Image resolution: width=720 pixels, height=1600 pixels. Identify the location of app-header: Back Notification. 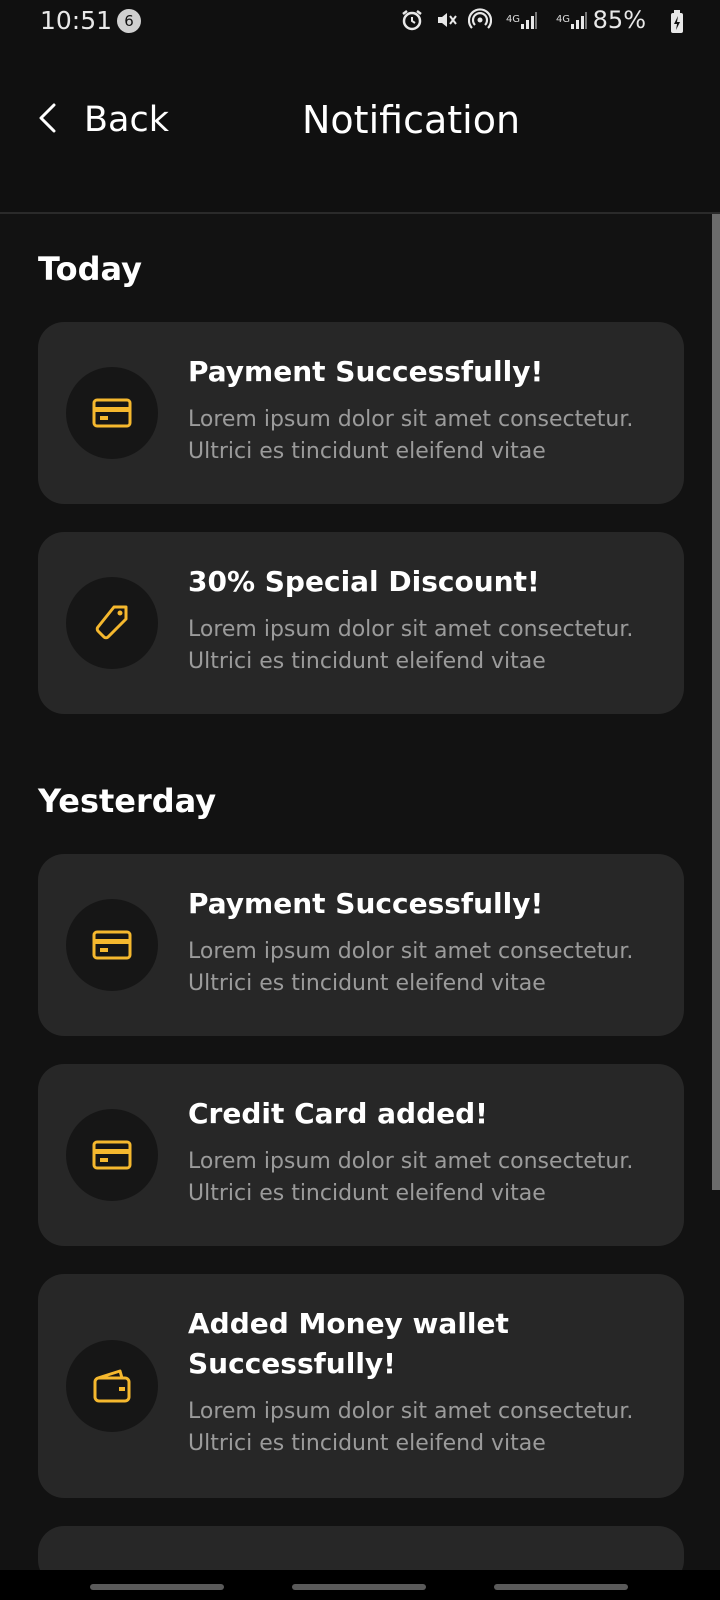
(360, 129).